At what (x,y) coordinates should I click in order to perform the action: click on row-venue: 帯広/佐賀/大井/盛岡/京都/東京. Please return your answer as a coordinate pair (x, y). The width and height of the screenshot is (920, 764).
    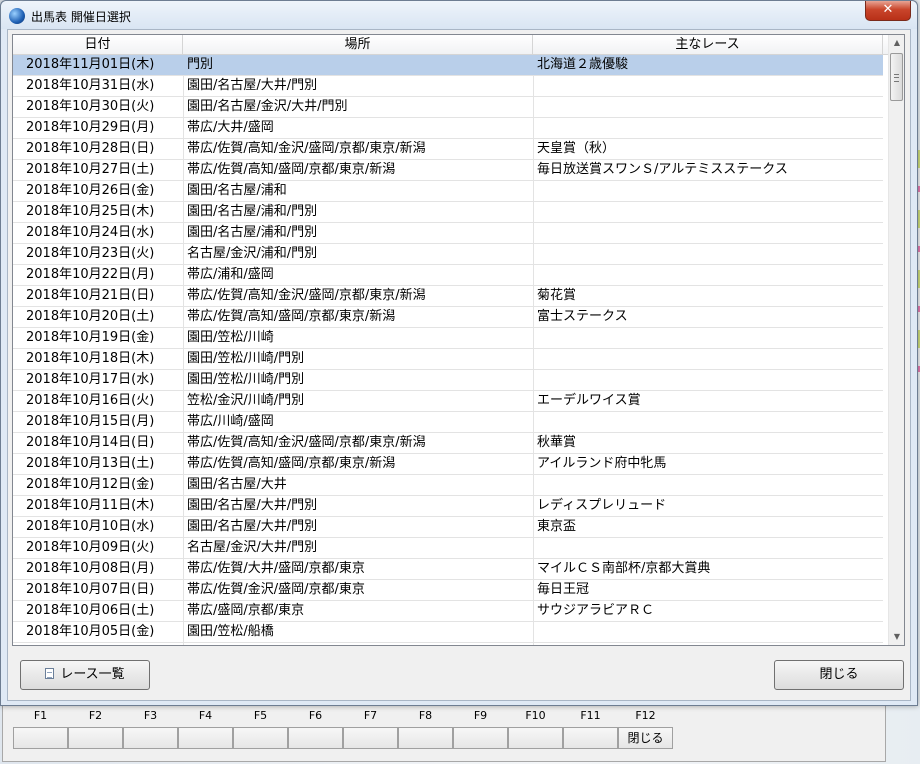
    Looking at the image, I should click on (276, 568).